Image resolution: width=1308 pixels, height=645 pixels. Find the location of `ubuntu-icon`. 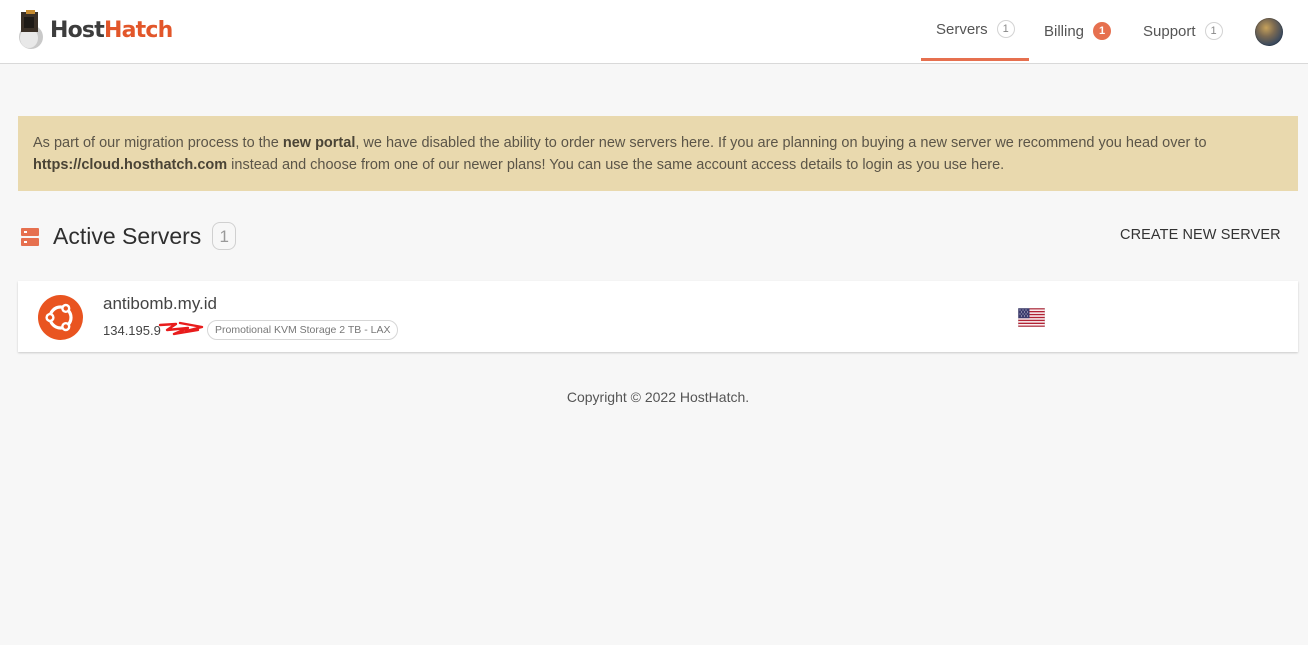

ubuntu-icon is located at coordinates (60, 317).